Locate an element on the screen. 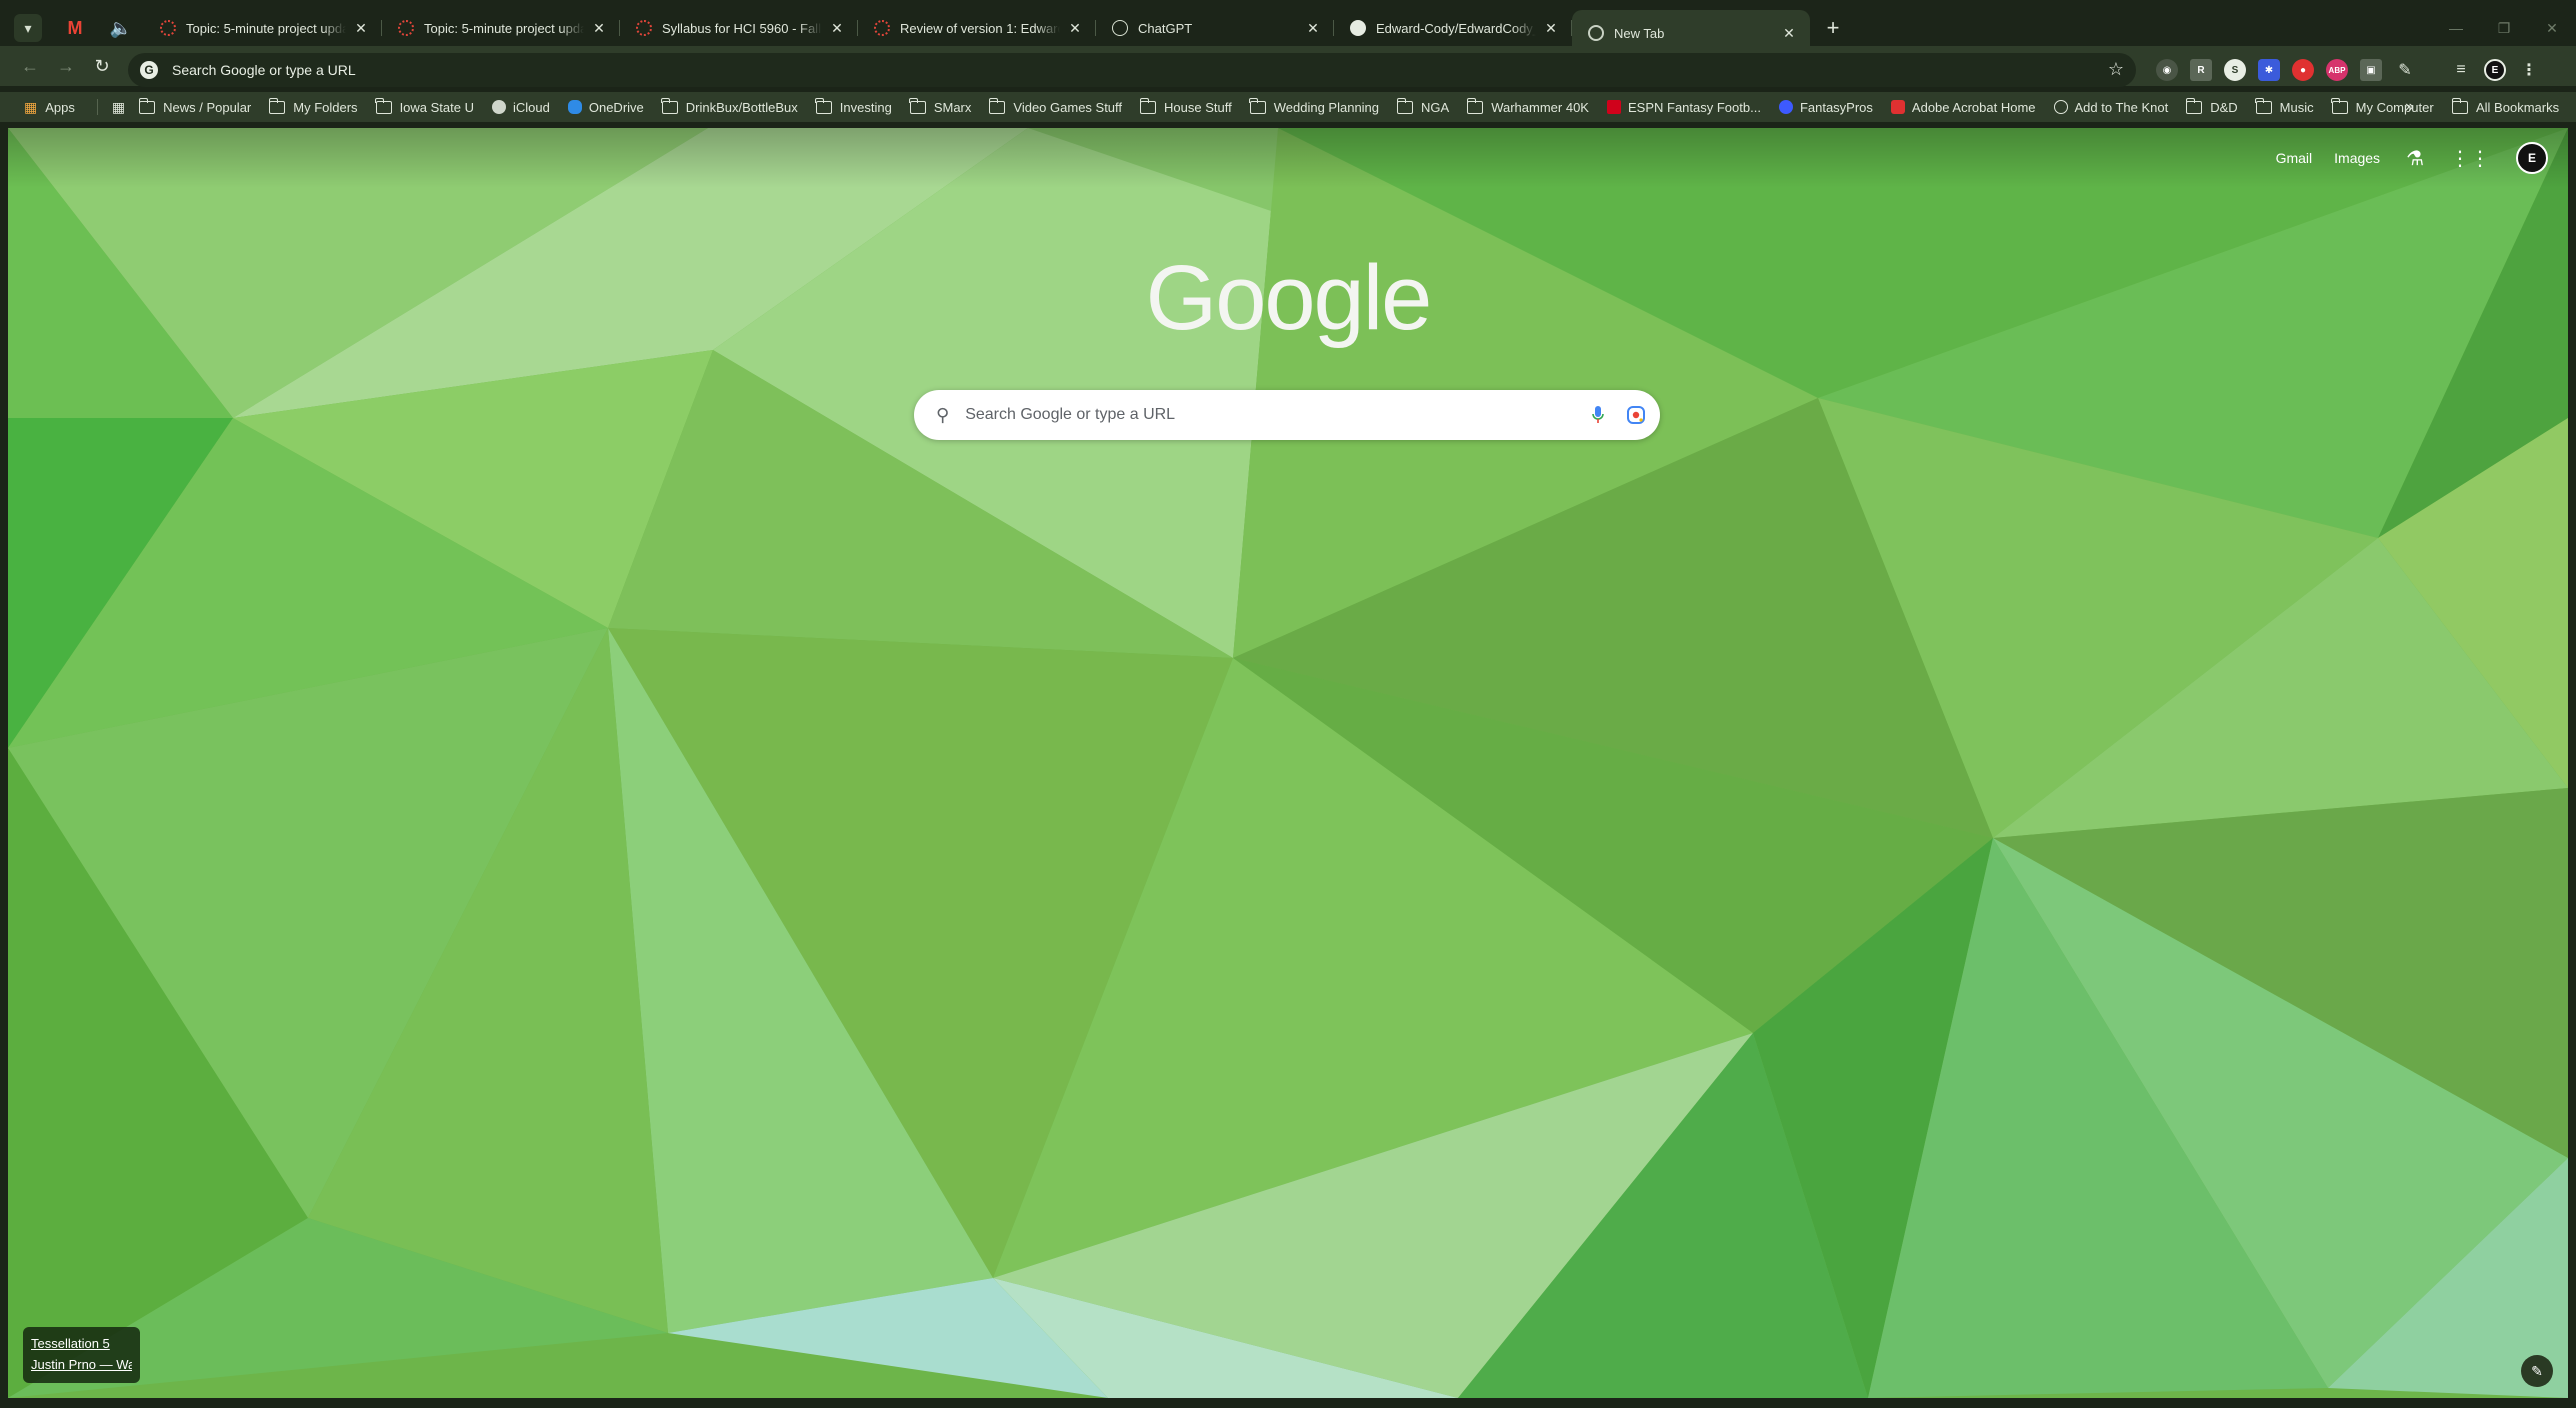 Image resolution: width=2576 pixels, height=1408 pixels. customize-pencil-icon: ✎ is located at coordinates (2537, 1371).